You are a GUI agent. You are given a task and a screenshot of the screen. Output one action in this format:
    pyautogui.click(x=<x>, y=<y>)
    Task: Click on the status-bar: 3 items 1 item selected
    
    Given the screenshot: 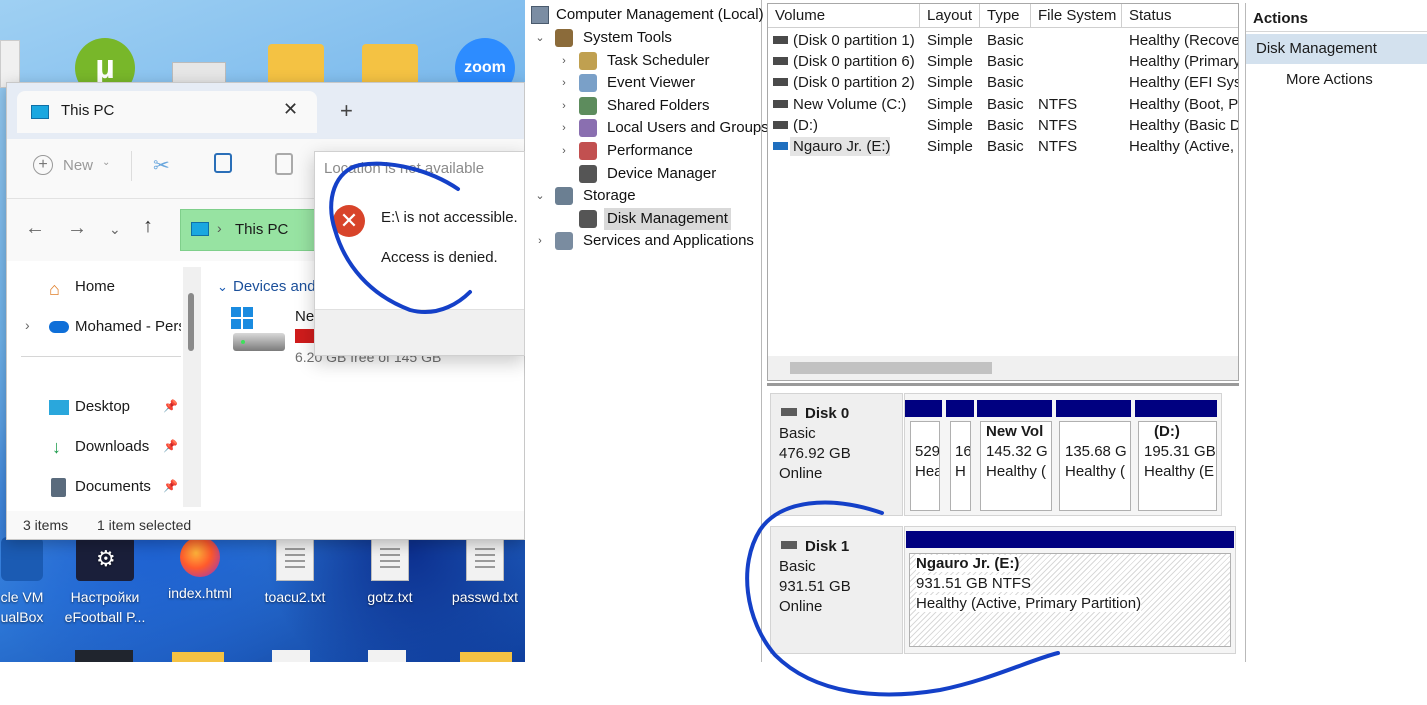 What is the action you would take?
    pyautogui.click(x=265, y=525)
    